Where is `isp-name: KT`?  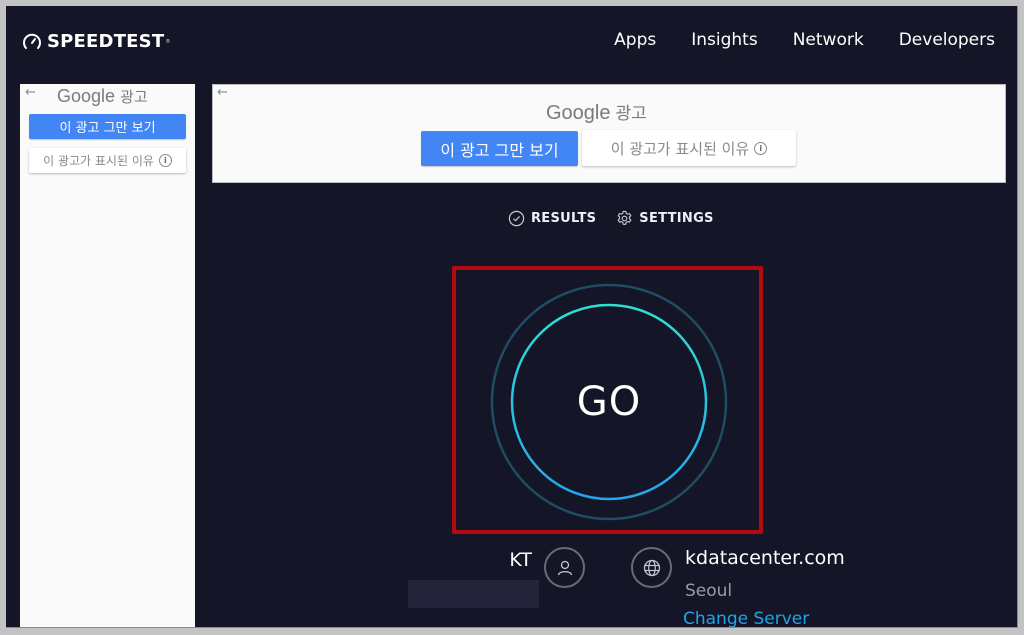
isp-name: KT is located at coordinates (520, 560).